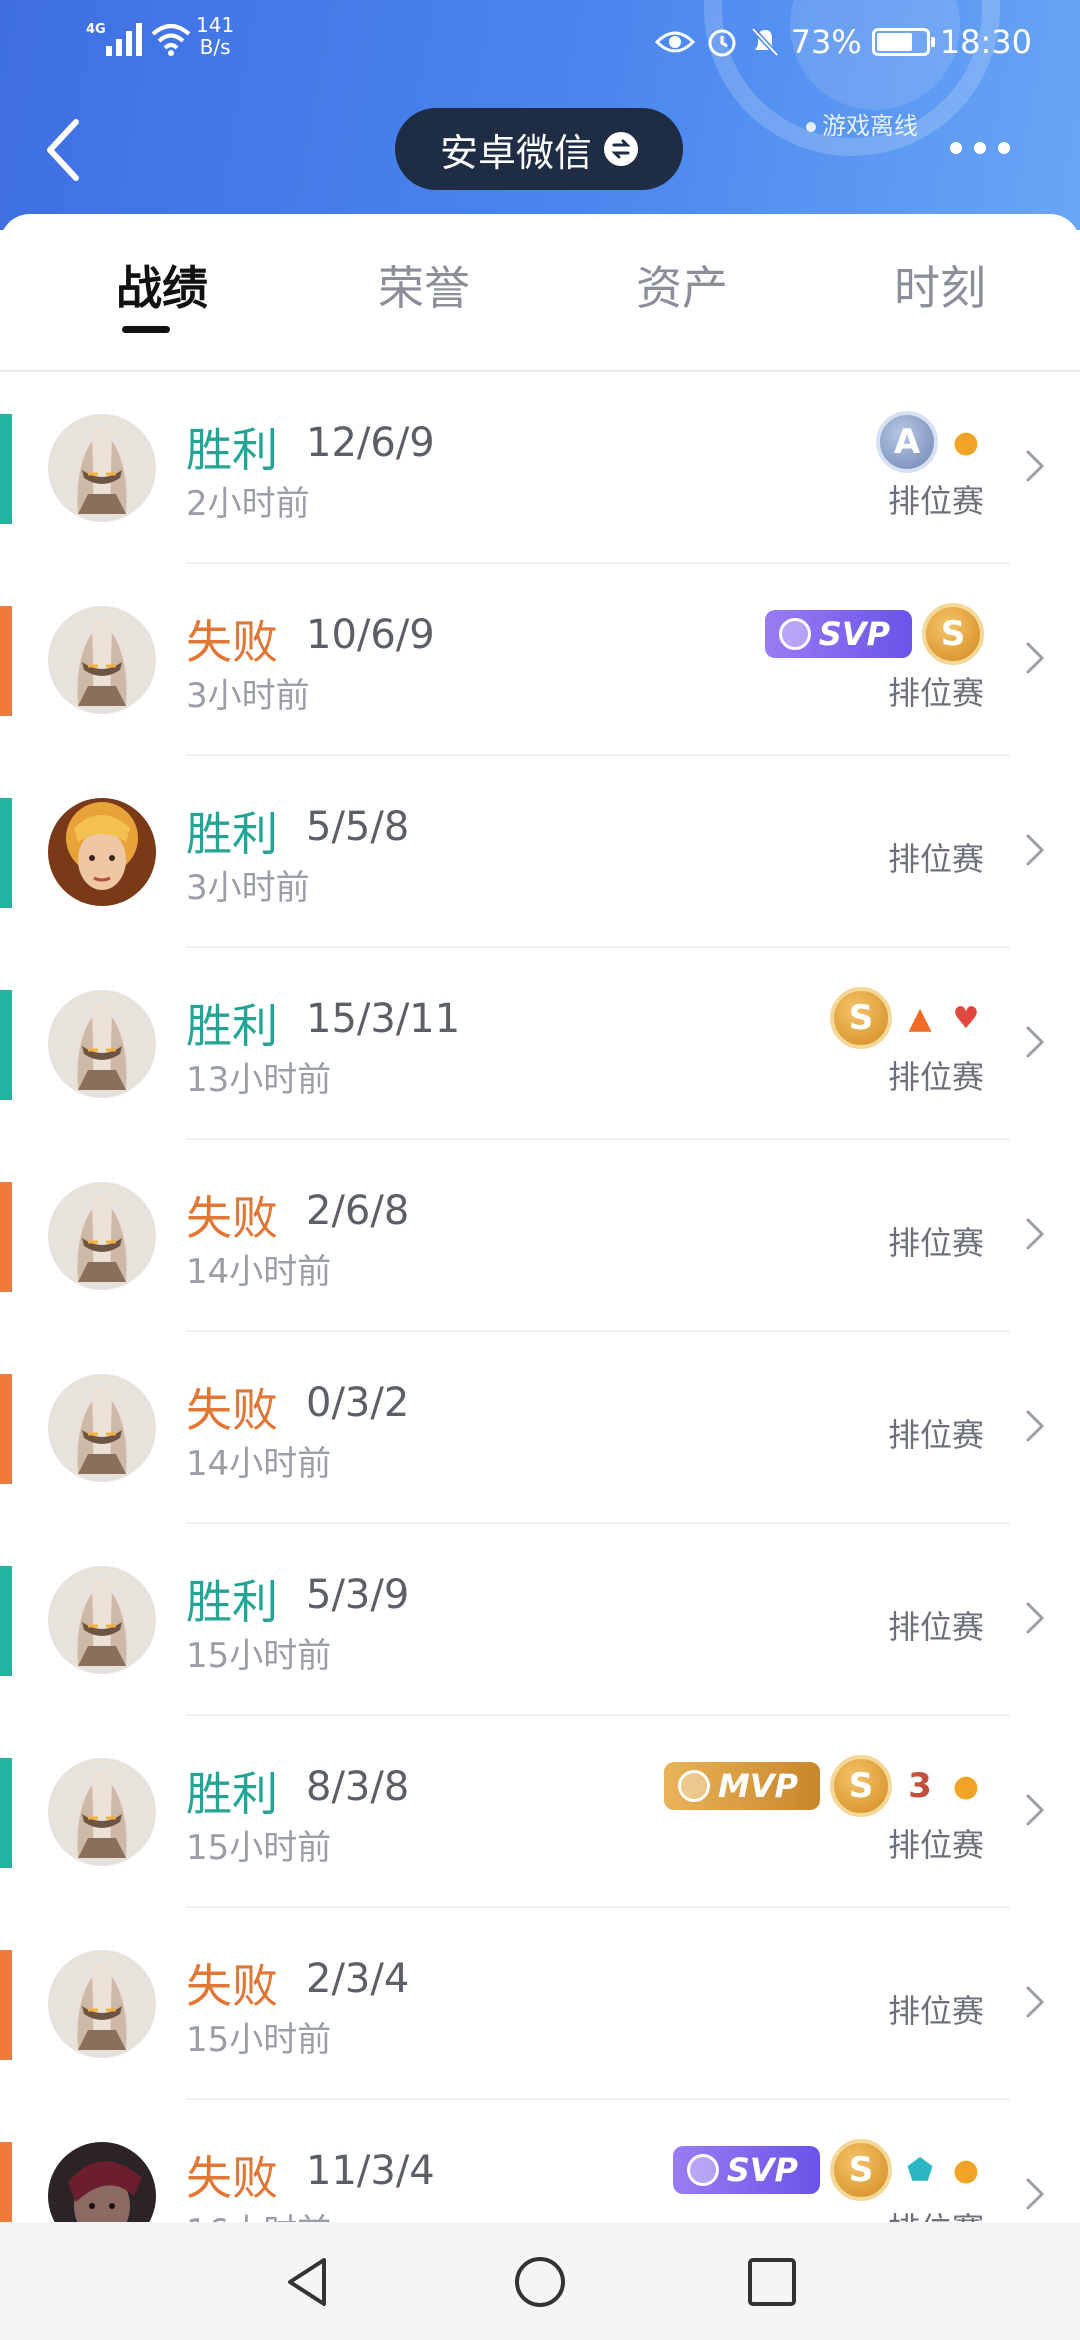  What do you see at coordinates (746, 2170) in the screenshot?
I see `svp-badge: SVP` at bounding box center [746, 2170].